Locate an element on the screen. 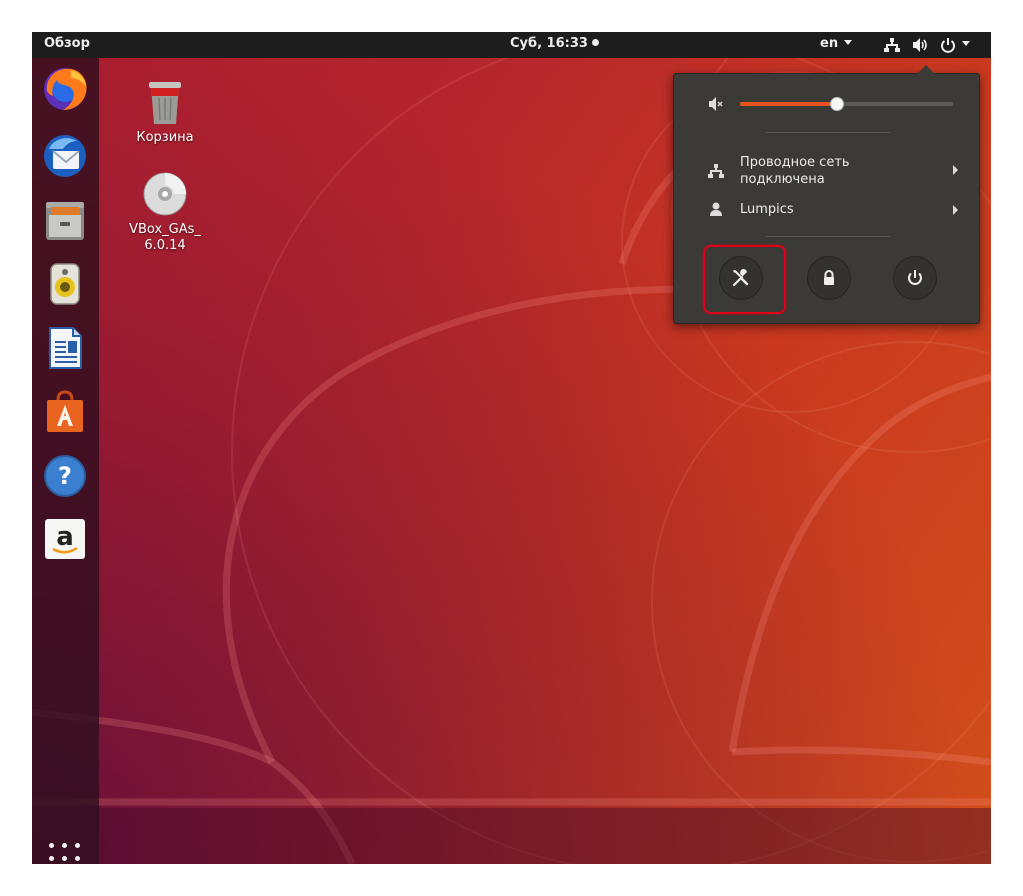 This screenshot has width=1023, height=896. volume-tray-icon is located at coordinates (921, 47).